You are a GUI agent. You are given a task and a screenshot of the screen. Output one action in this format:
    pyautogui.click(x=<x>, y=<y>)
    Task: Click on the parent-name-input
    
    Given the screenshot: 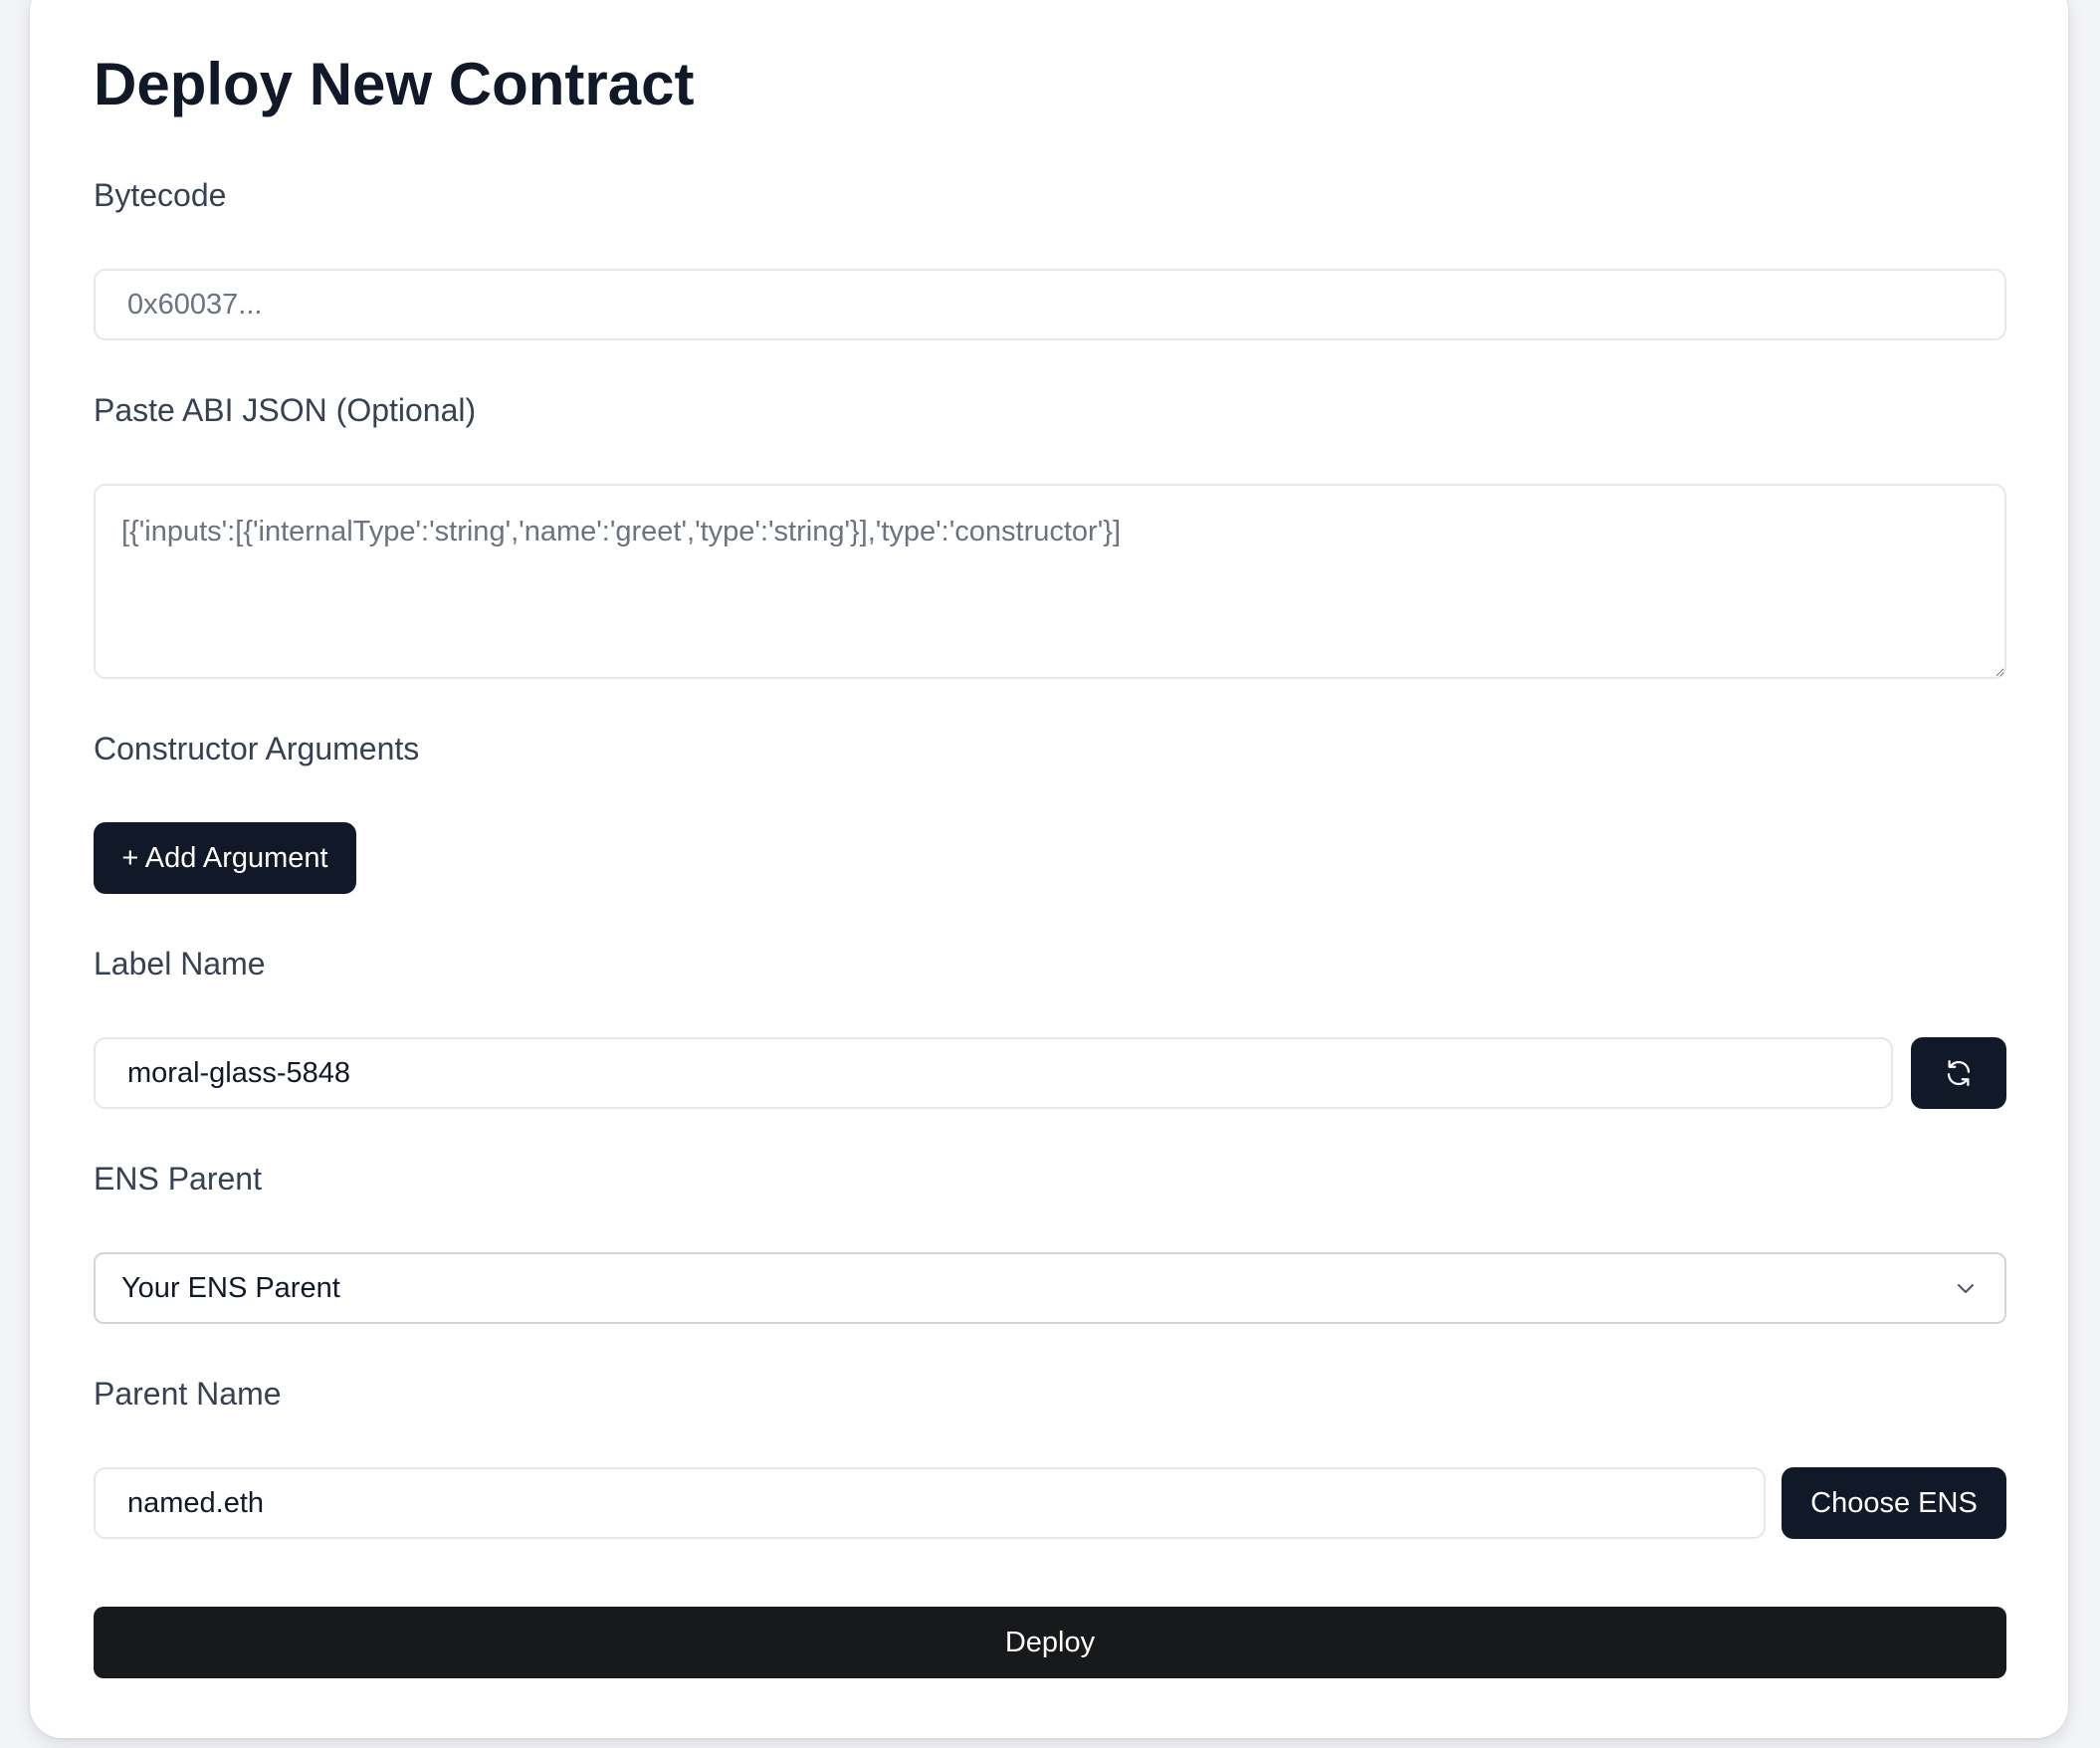 What is the action you would take?
    pyautogui.click(x=930, y=1503)
    